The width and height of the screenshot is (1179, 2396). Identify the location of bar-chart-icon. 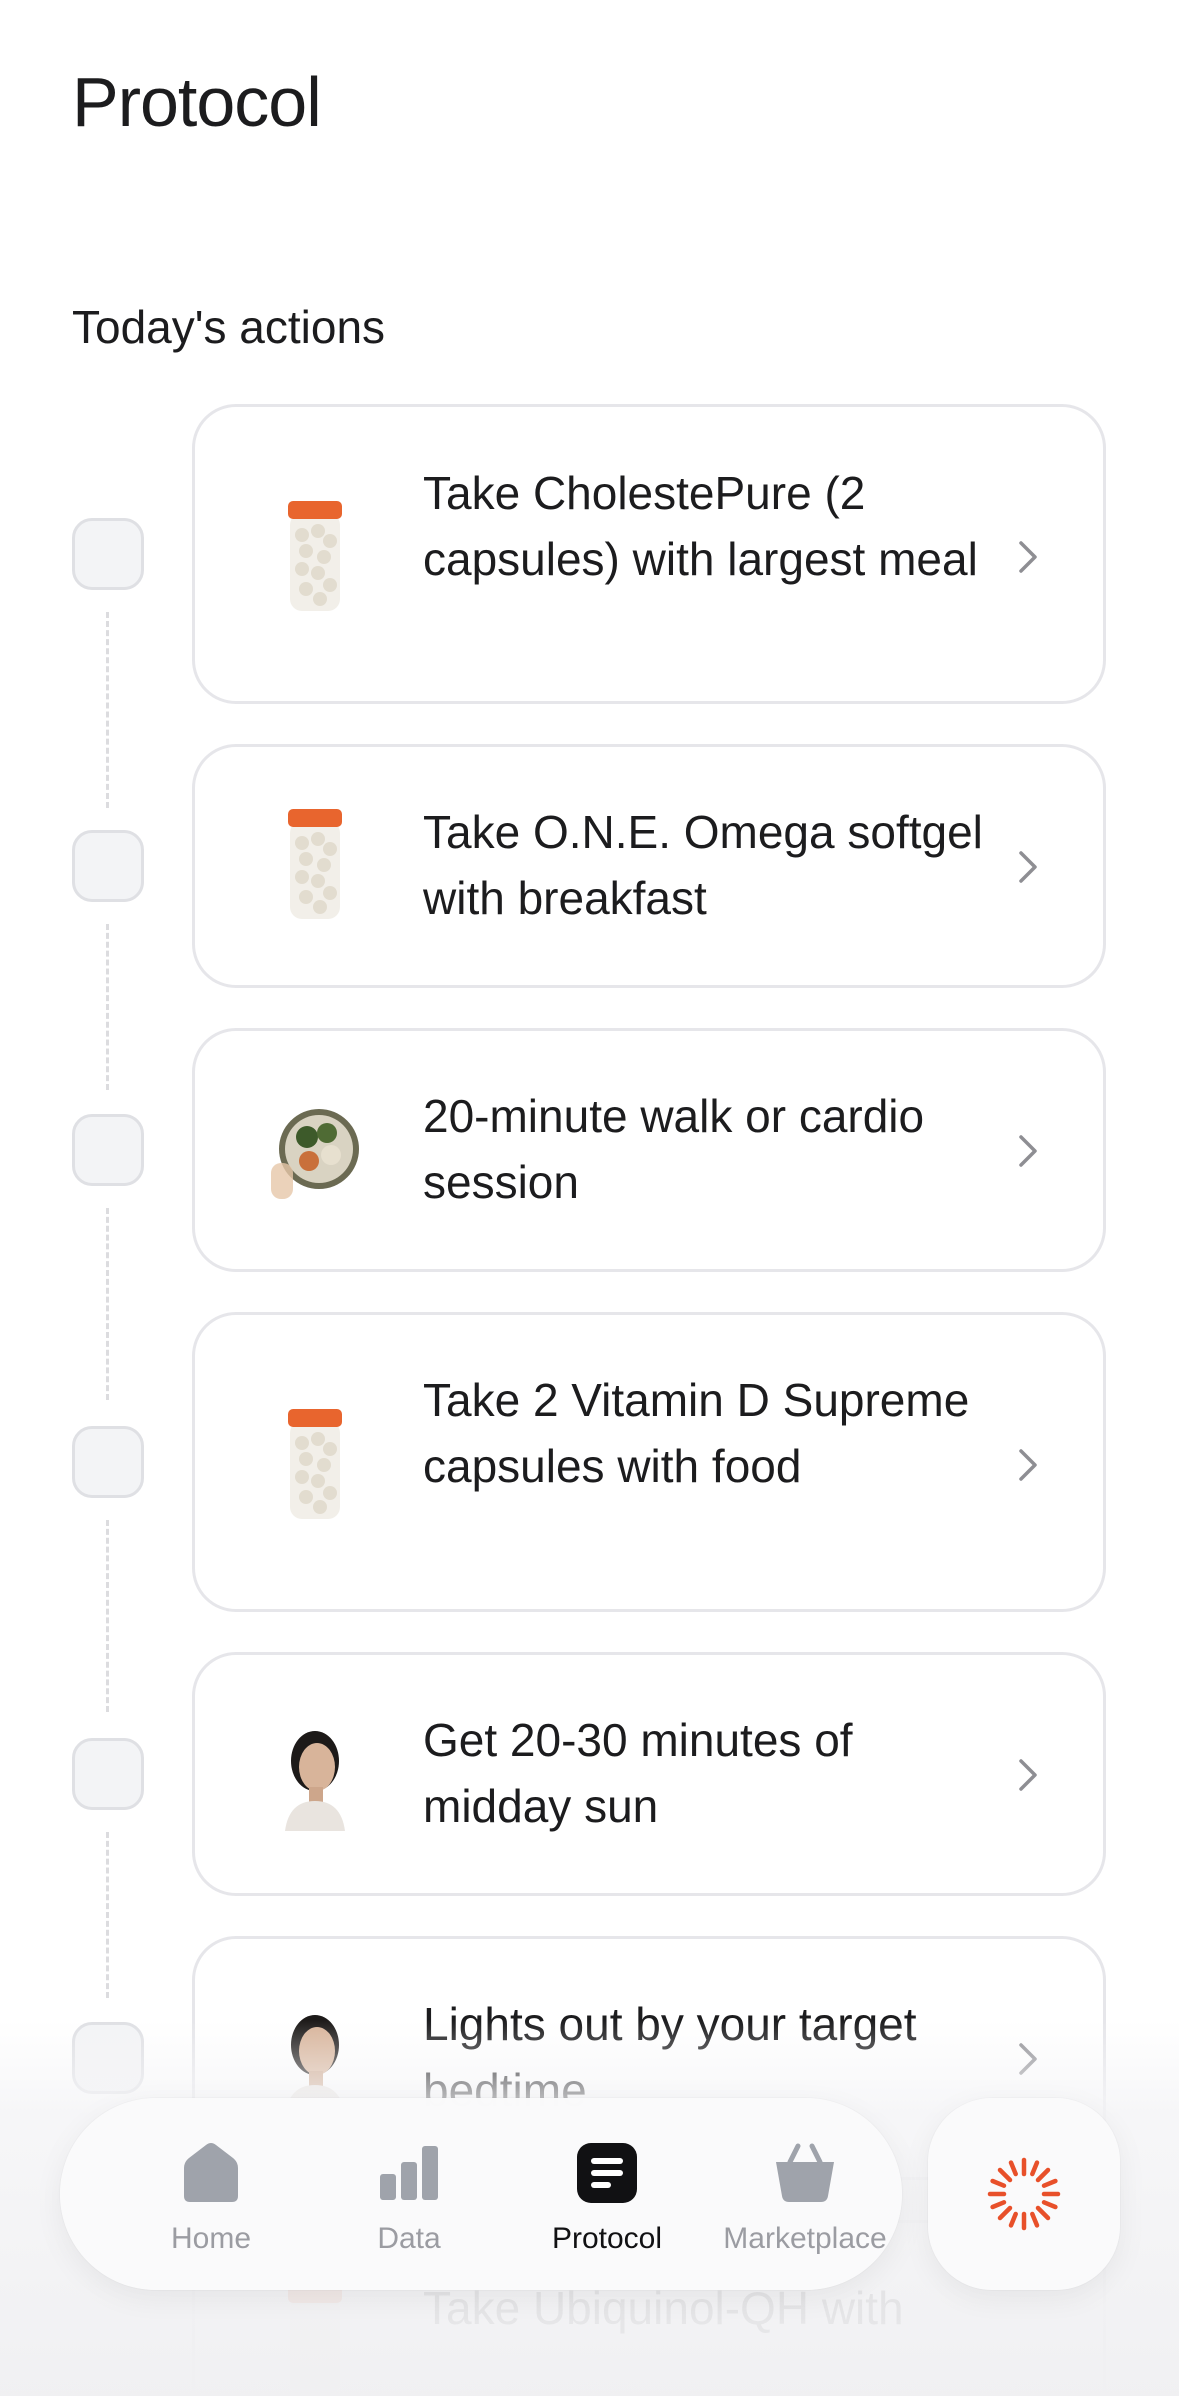
(409, 2173).